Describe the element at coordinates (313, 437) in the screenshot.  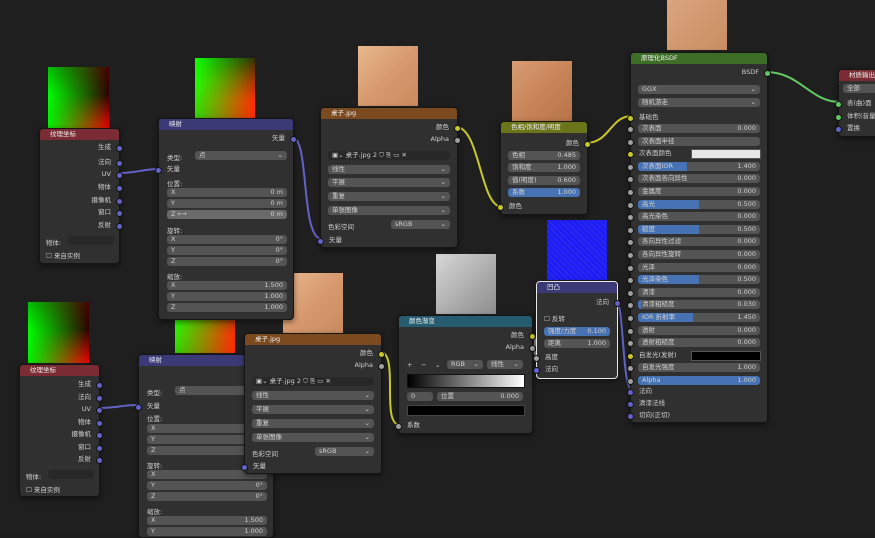
I see `source-dropdown: 单张图像 ⌄` at that location.